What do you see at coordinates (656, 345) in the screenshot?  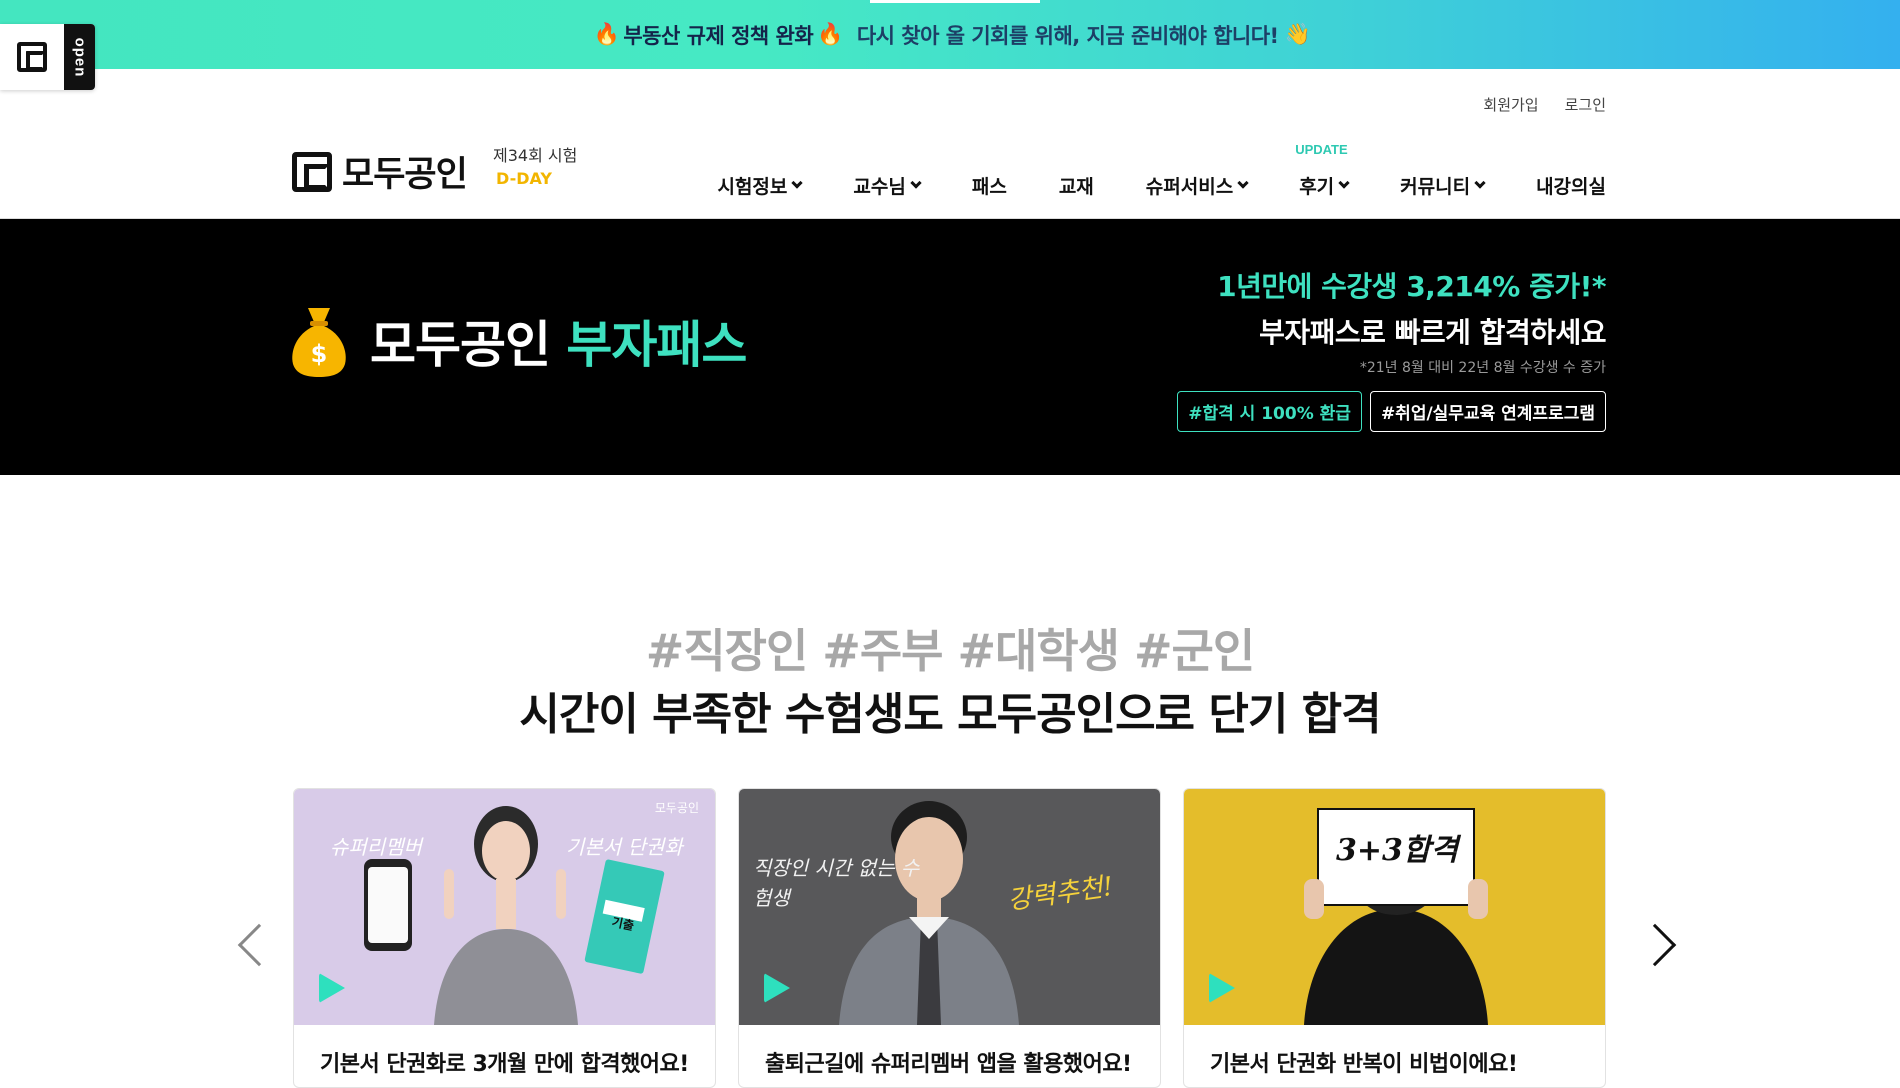 I see `hero-title-accent: 부자패스` at bounding box center [656, 345].